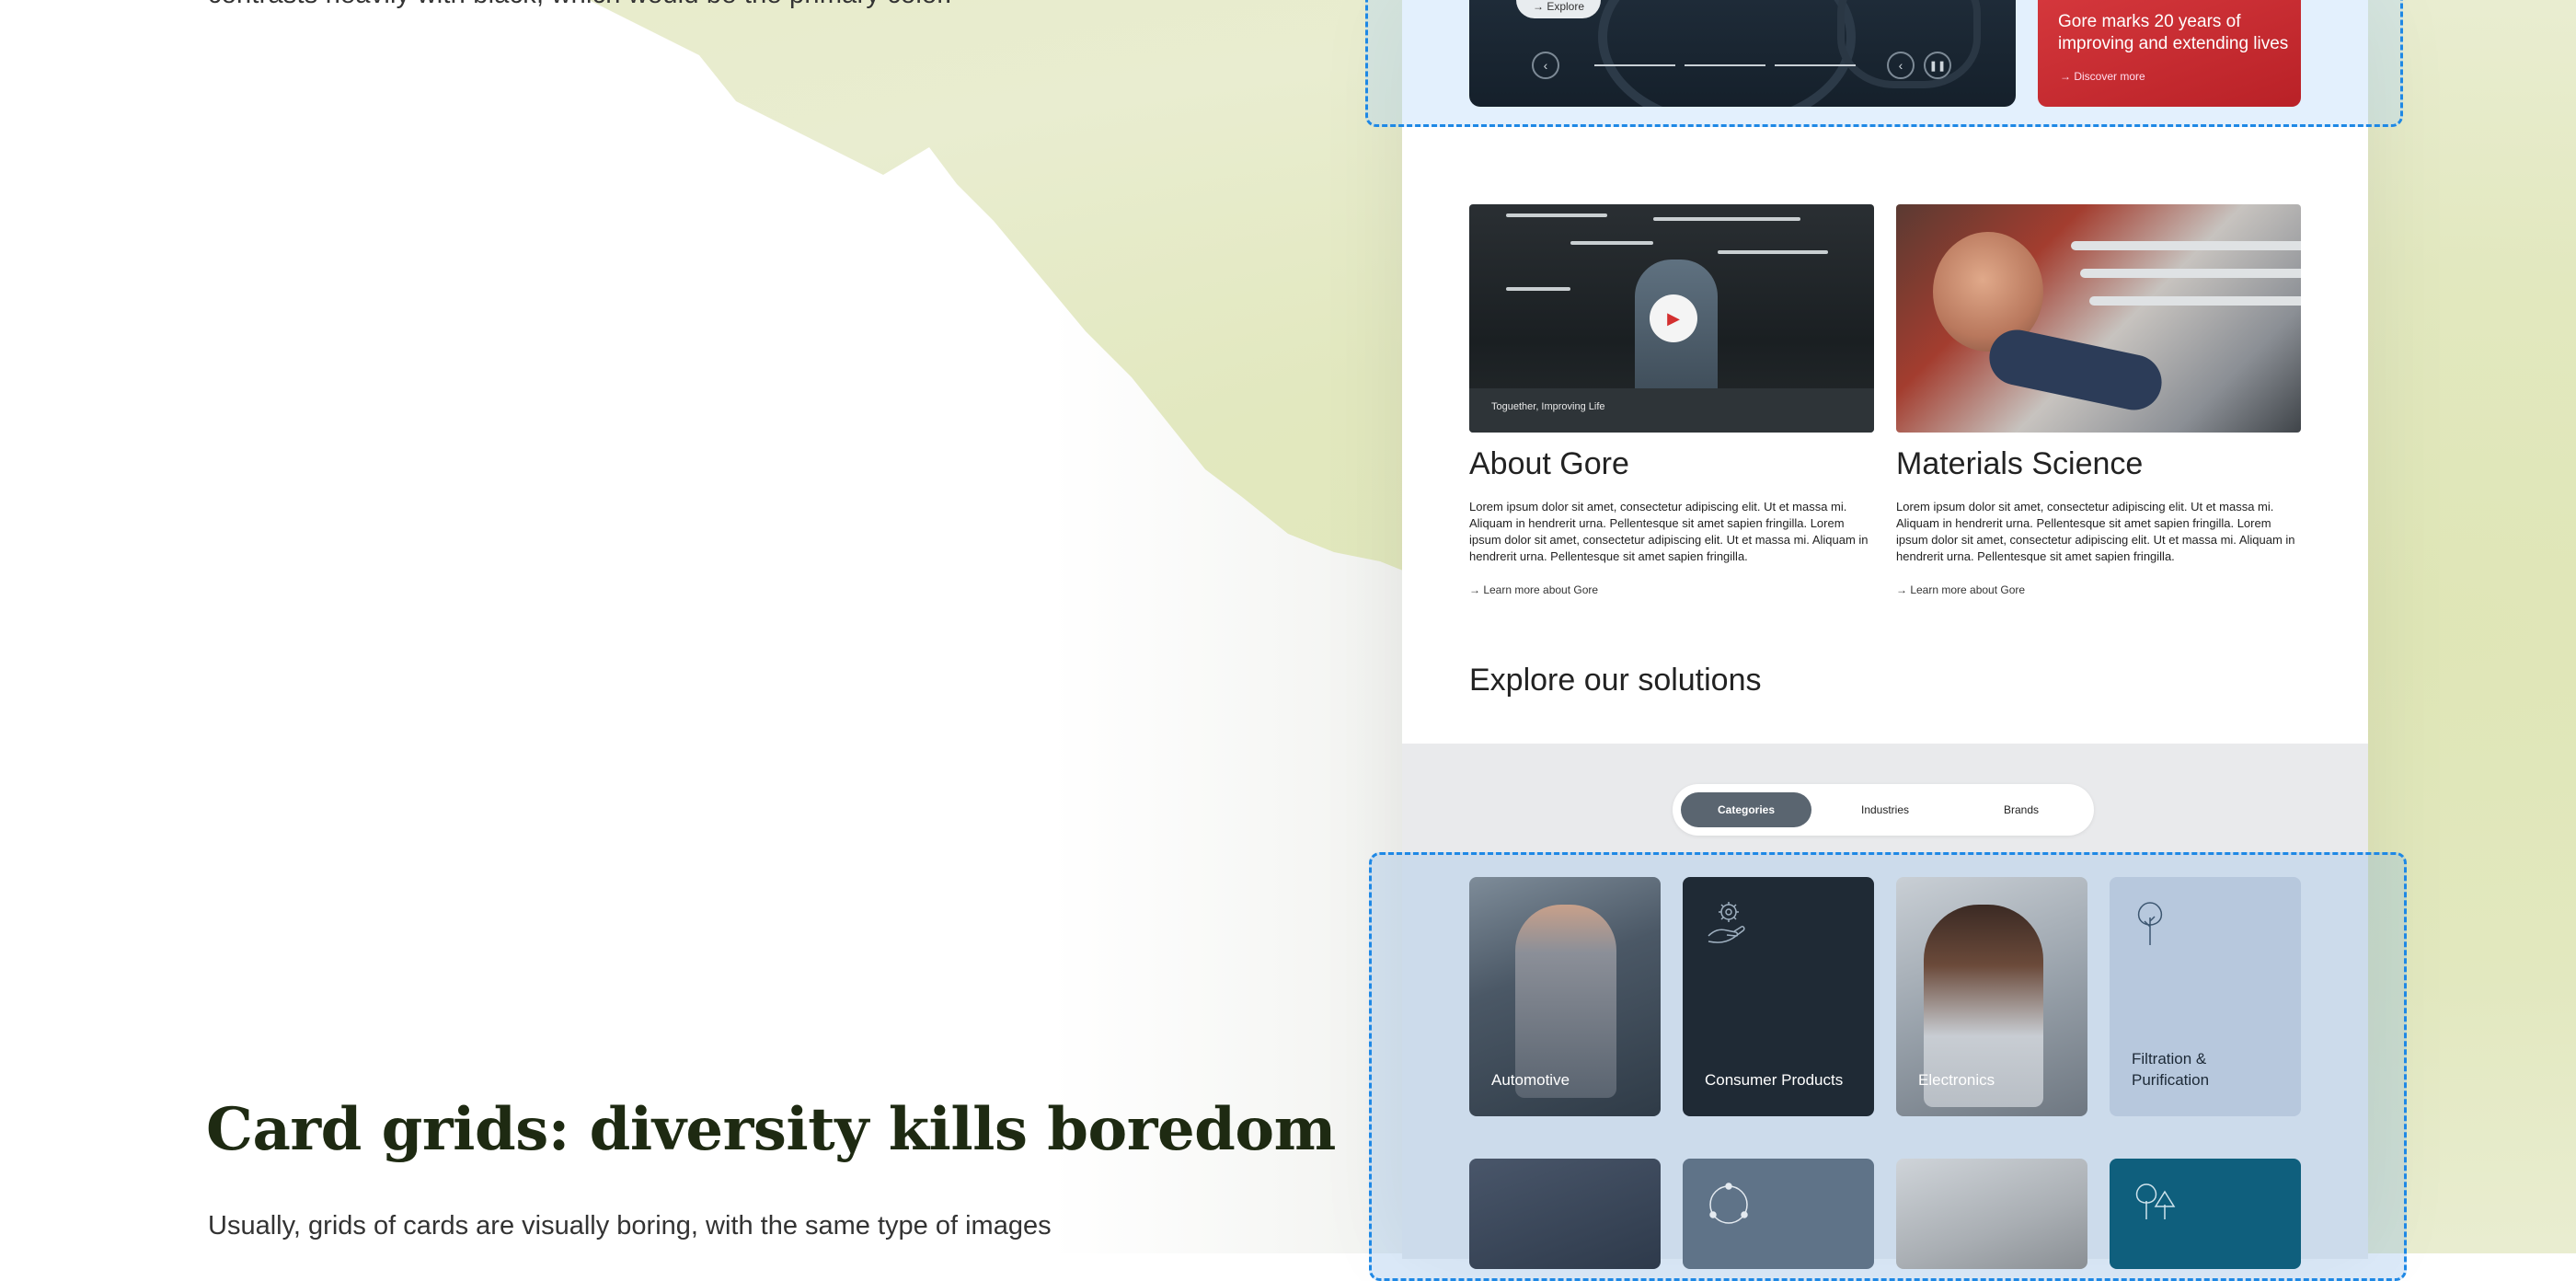 Image resolution: width=2576 pixels, height=1281 pixels. I want to click on video-thumbnail: ▶ Toguether, Improving Life, so click(1671, 318).